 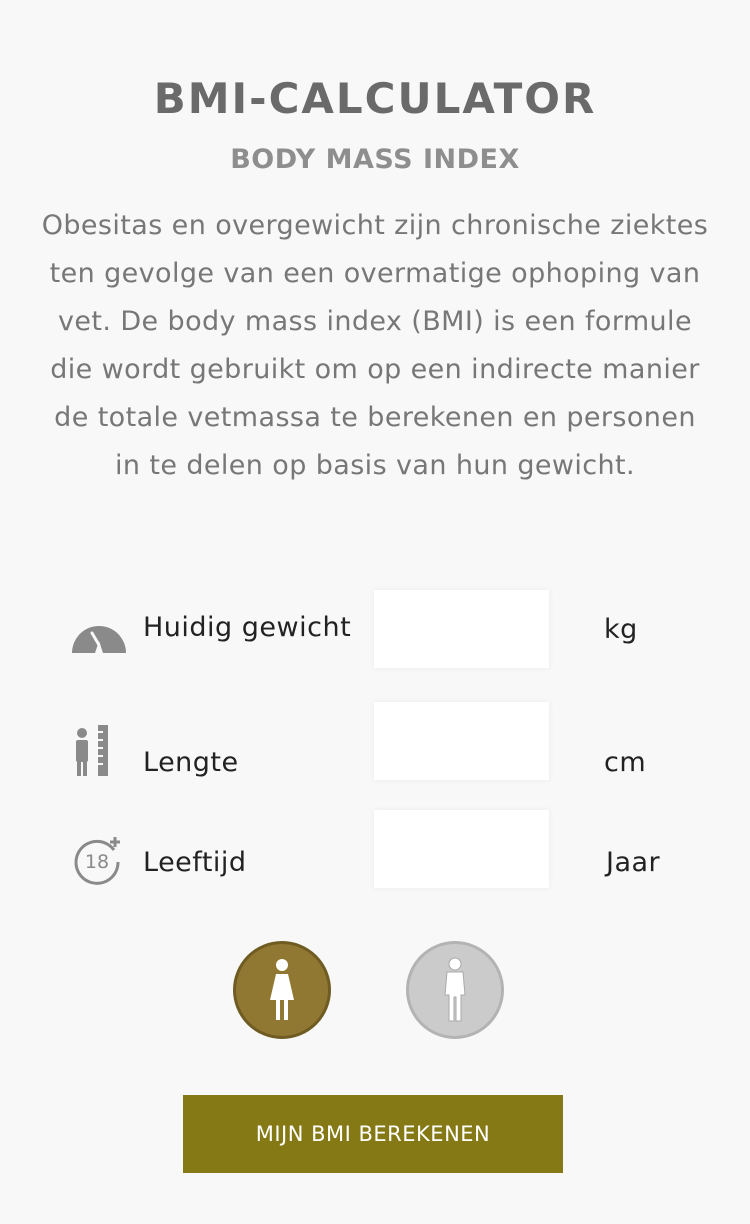 What do you see at coordinates (375, 159) in the screenshot?
I see `page-subtitle: BODY MASS INDEX` at bounding box center [375, 159].